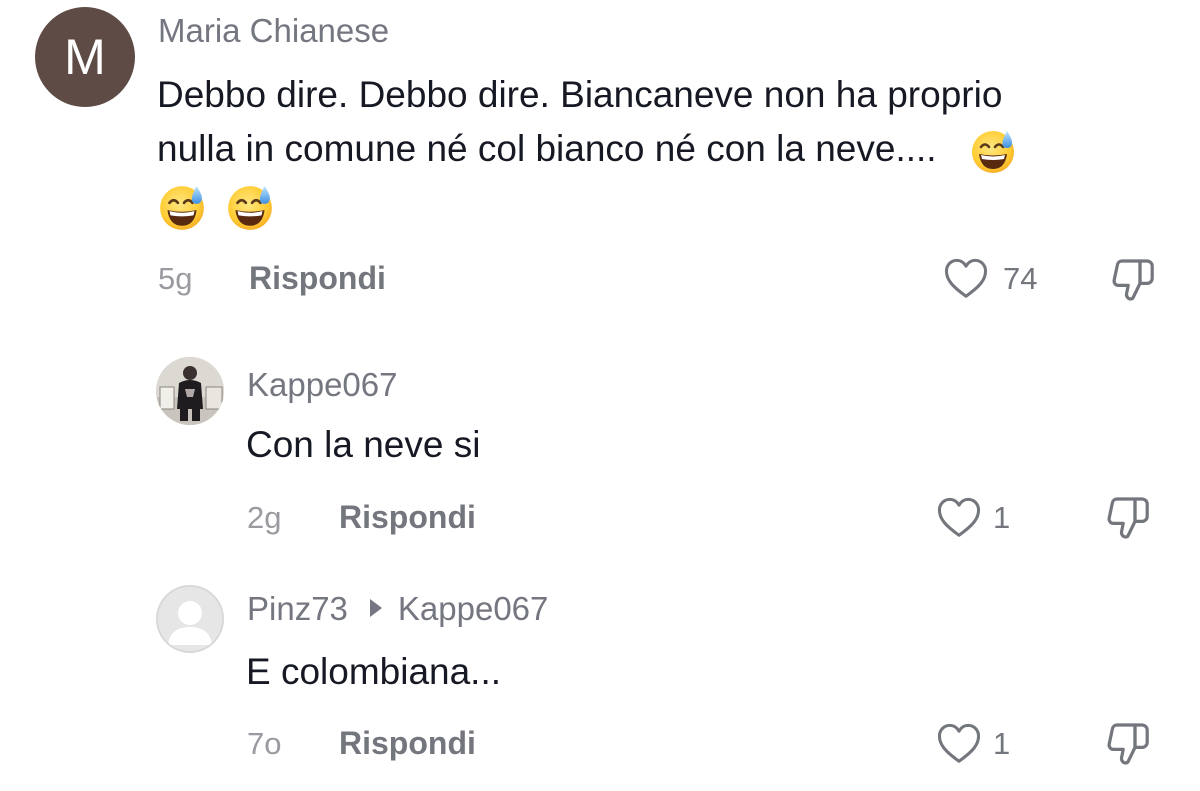 This screenshot has height=791, width=1200. I want to click on comment-timestamp: 5g, so click(175, 278).